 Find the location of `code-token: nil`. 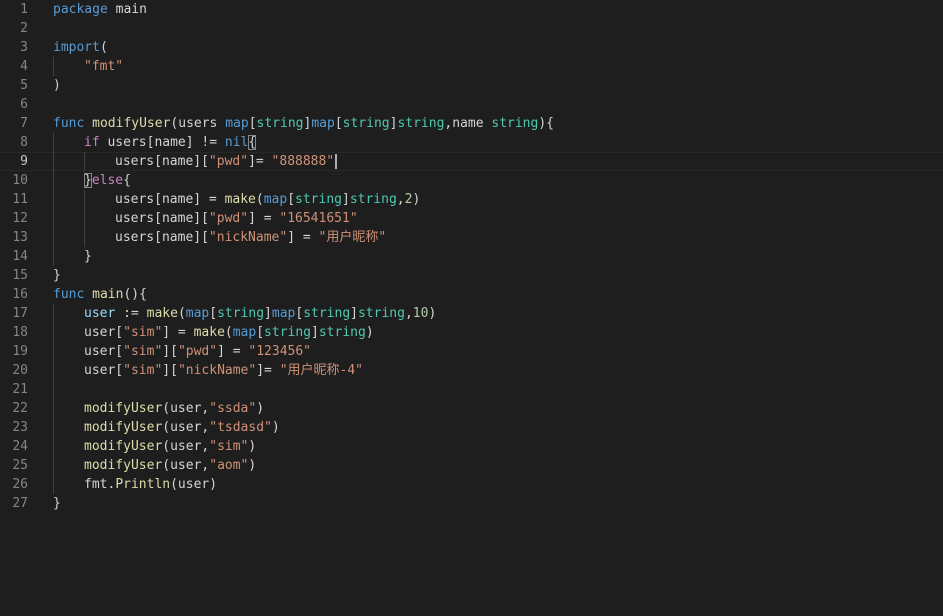

code-token: nil is located at coordinates (236, 142).